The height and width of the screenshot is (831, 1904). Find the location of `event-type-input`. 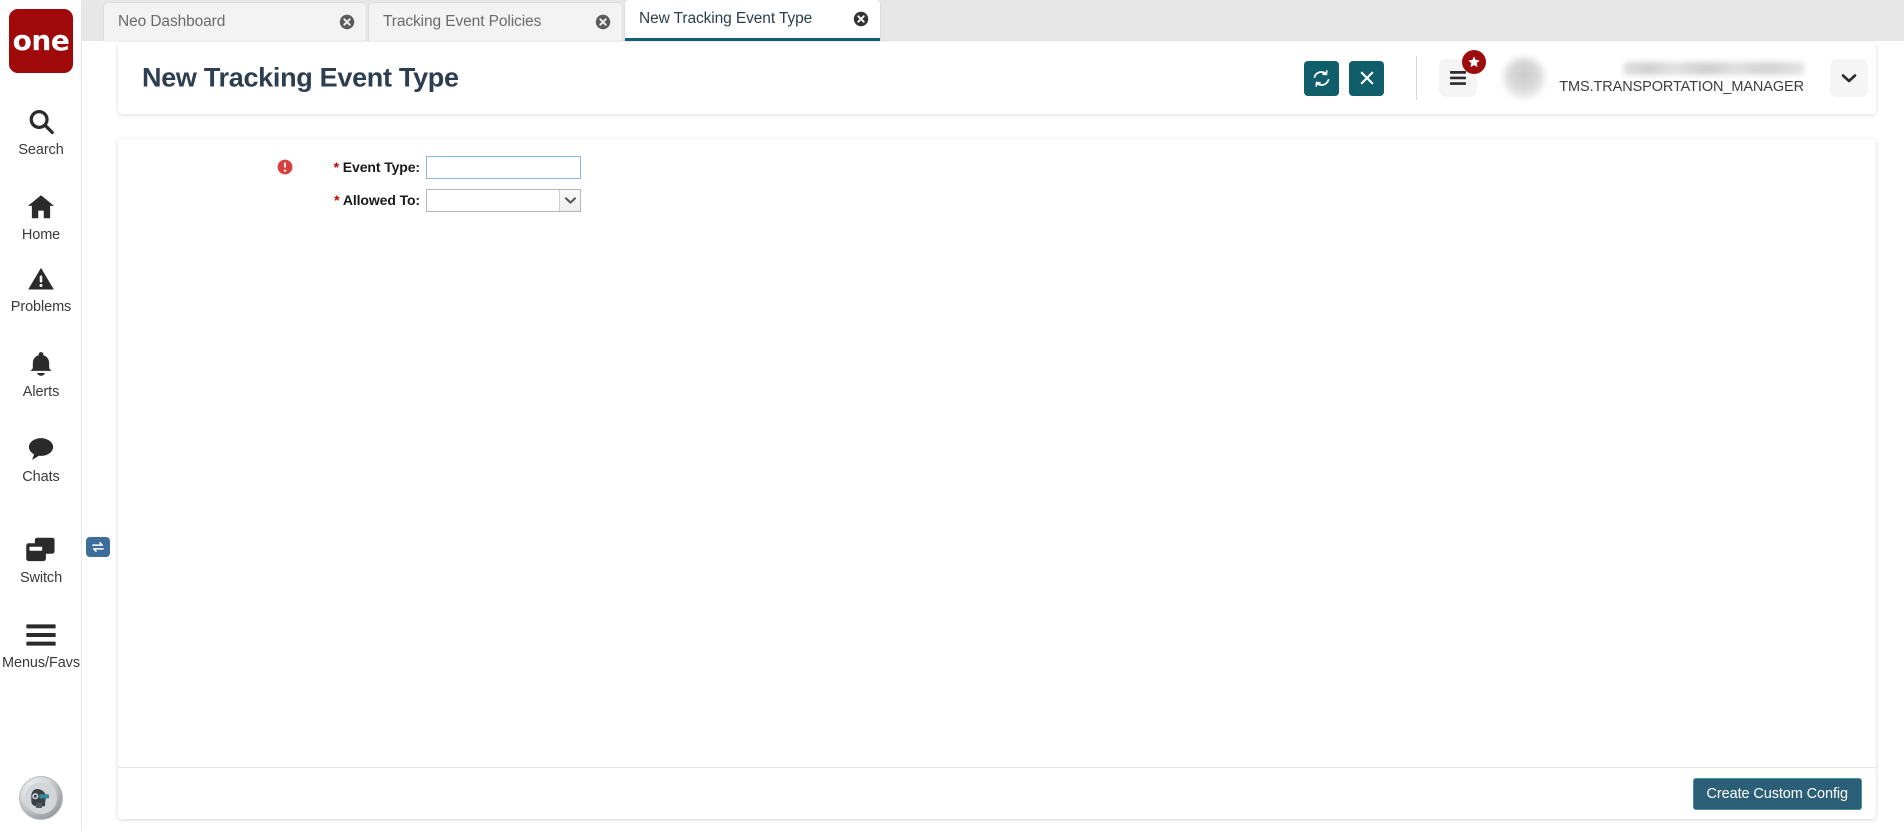

event-type-input is located at coordinates (503, 167).